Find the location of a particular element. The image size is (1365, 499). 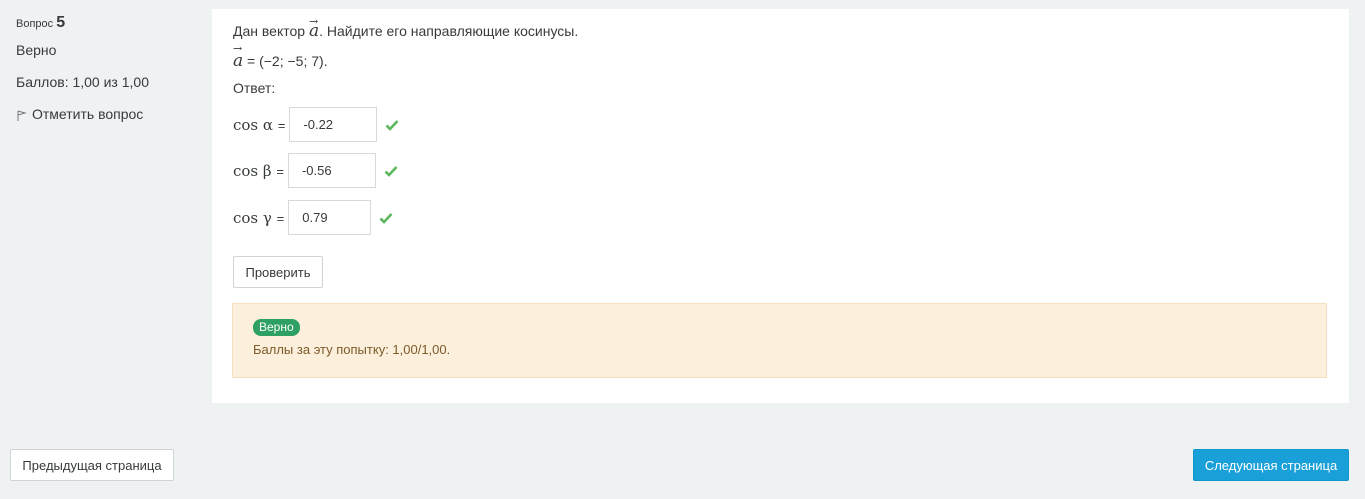

status-badge: Верно is located at coordinates (276, 327).